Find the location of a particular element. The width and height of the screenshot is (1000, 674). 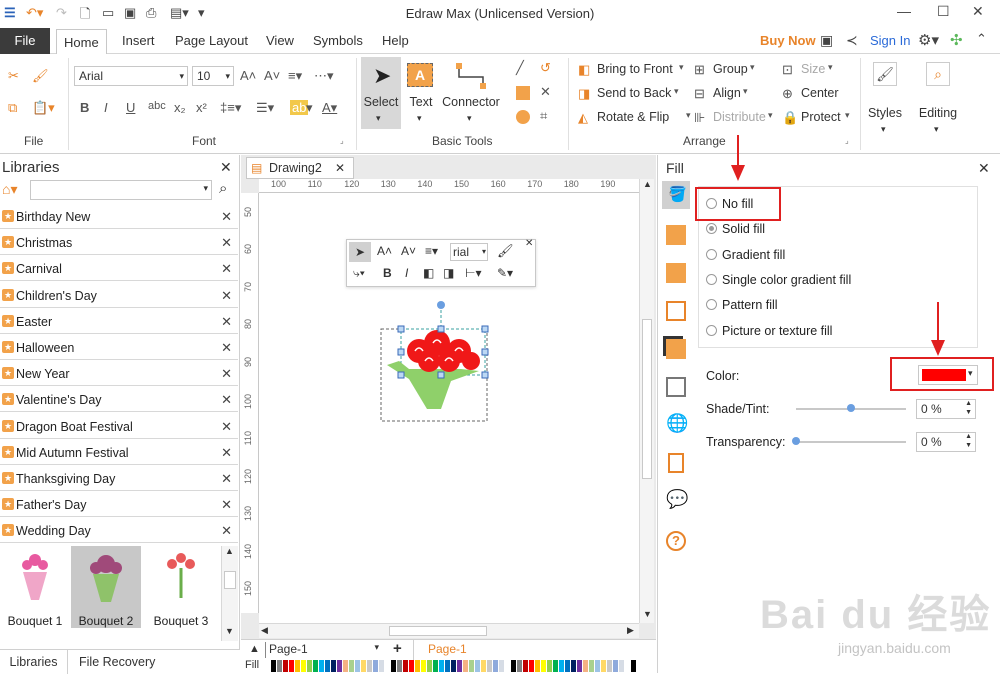

page-left-icon: ▲ is located at coordinates (254, 649).